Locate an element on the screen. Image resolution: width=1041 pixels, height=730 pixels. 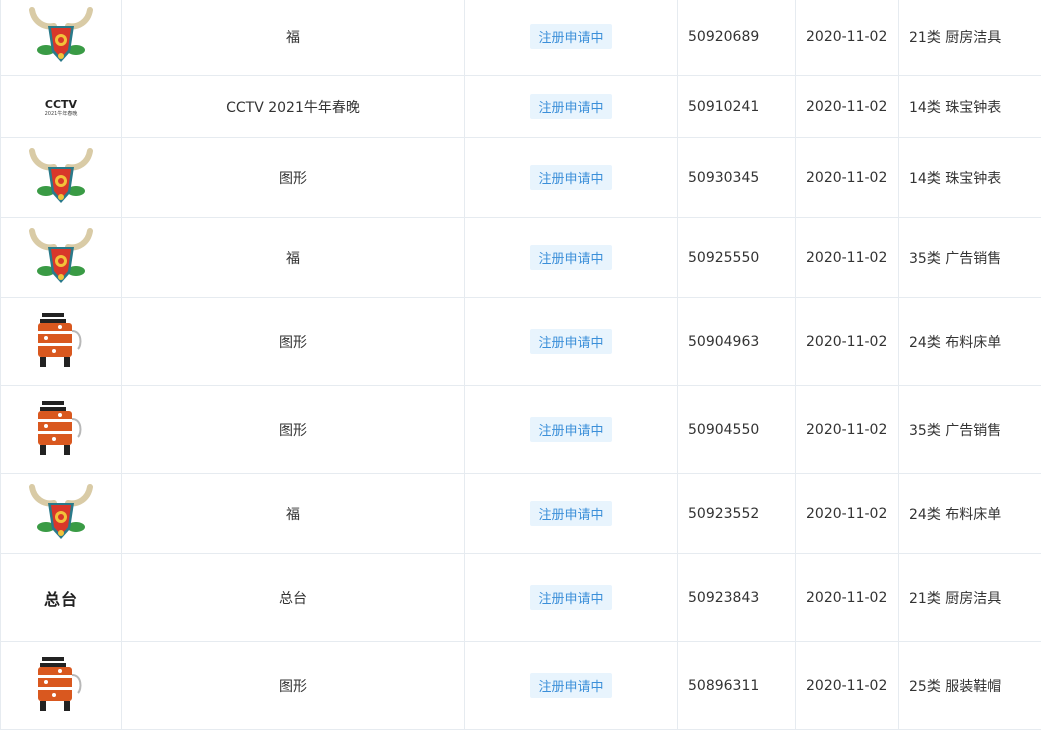
table-row: 图形 注册申请中 508963112020-11-0225类 服装鞋帽 is located at coordinates (521, 686).